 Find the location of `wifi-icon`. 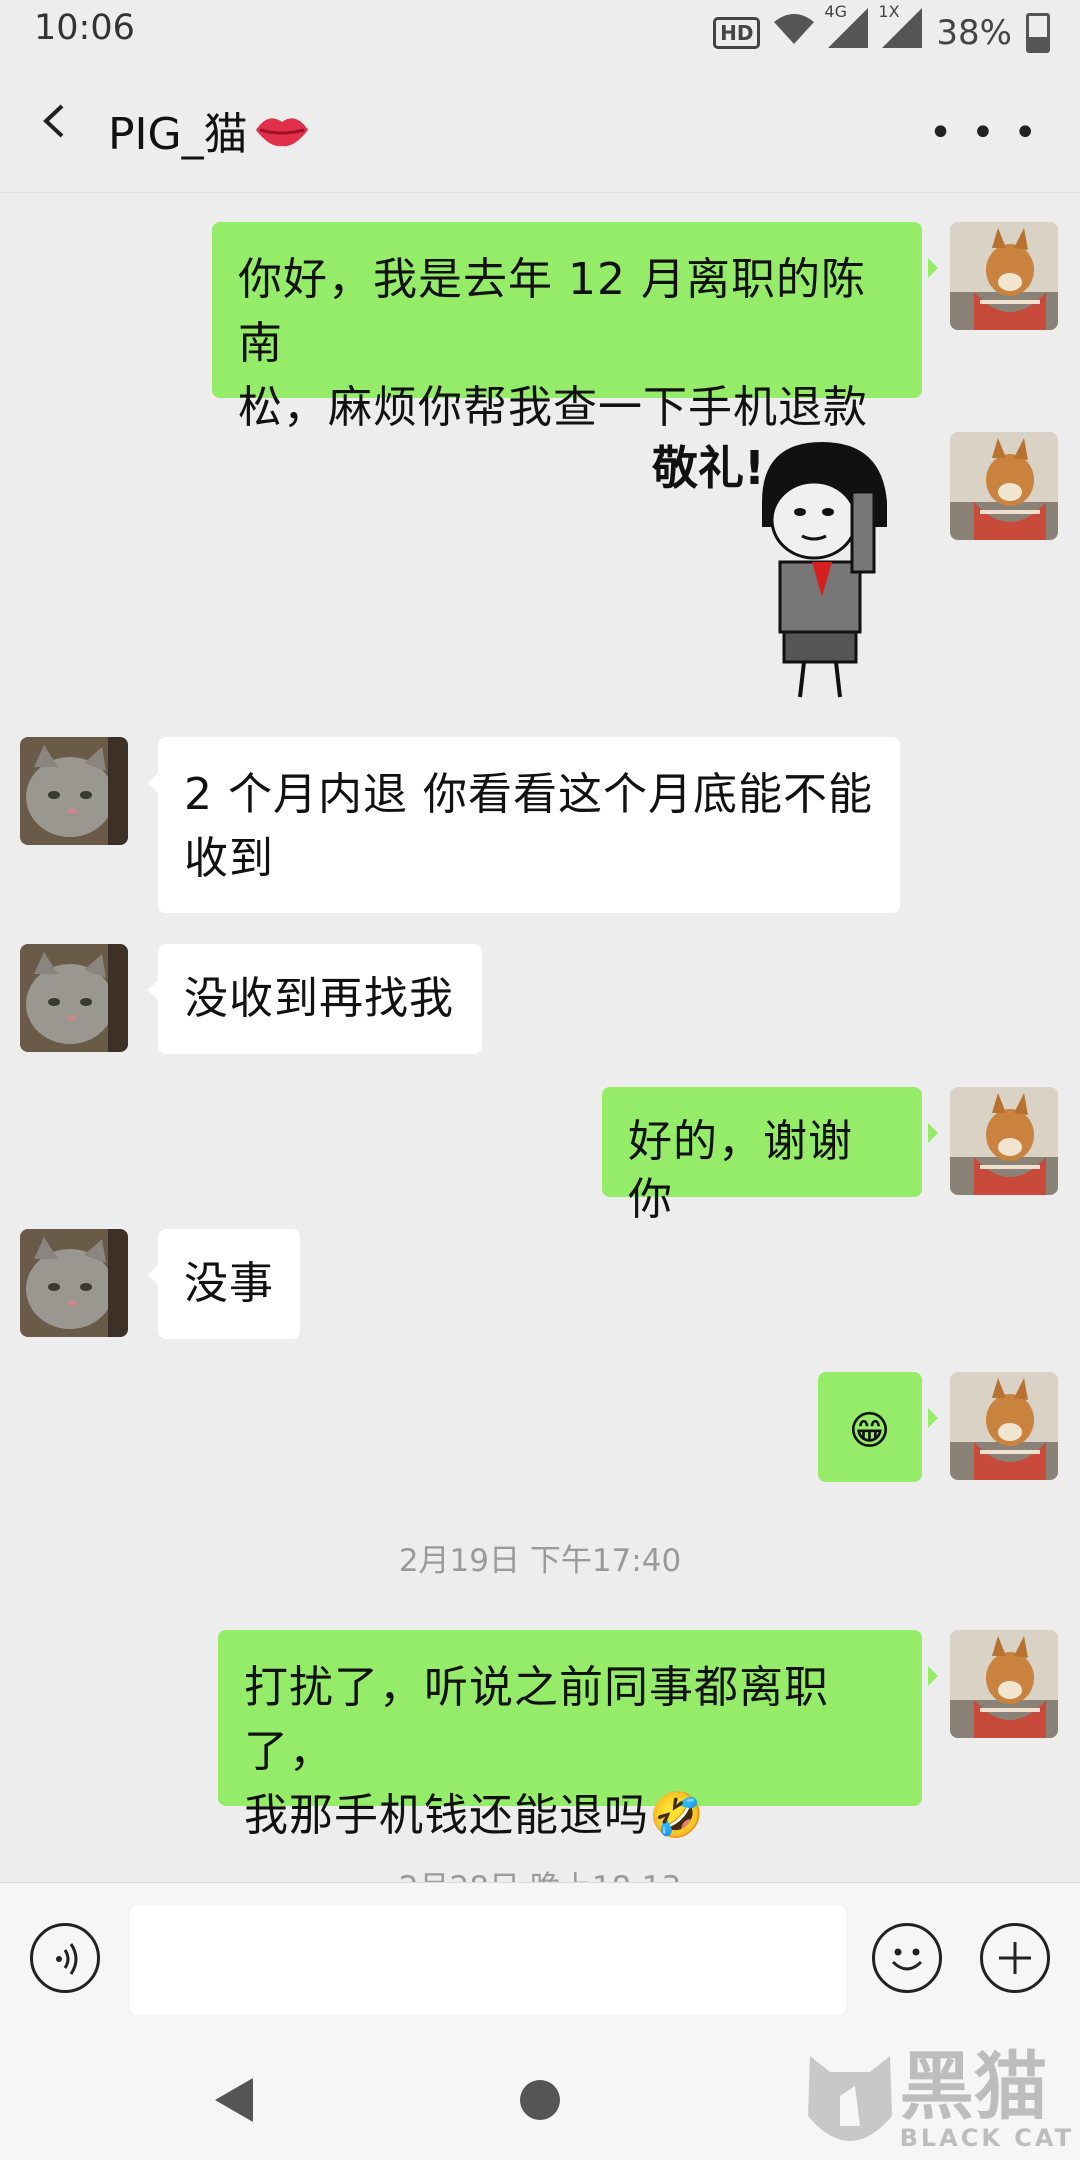

wifi-icon is located at coordinates (794, 33).